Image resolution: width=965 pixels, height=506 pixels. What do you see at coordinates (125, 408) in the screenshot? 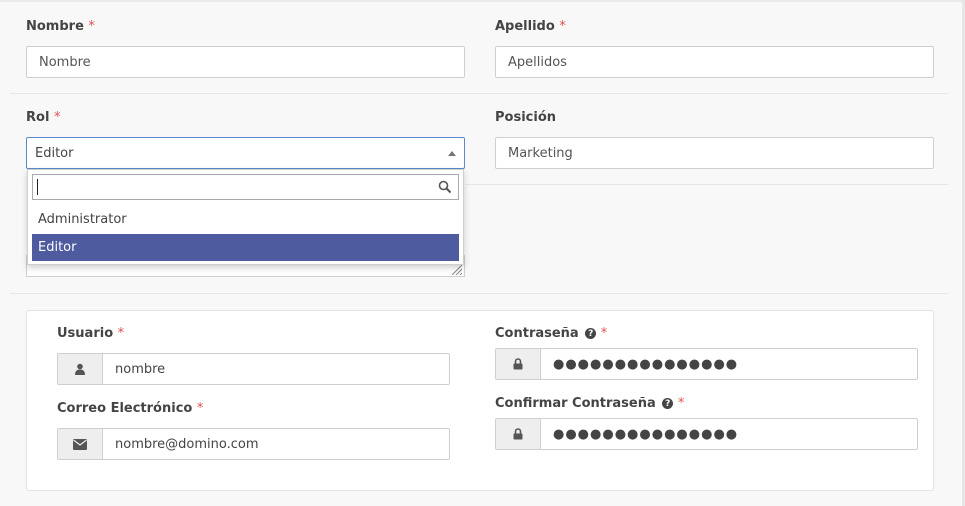
I see `correo-label-text: Correo Electrónico` at bounding box center [125, 408].